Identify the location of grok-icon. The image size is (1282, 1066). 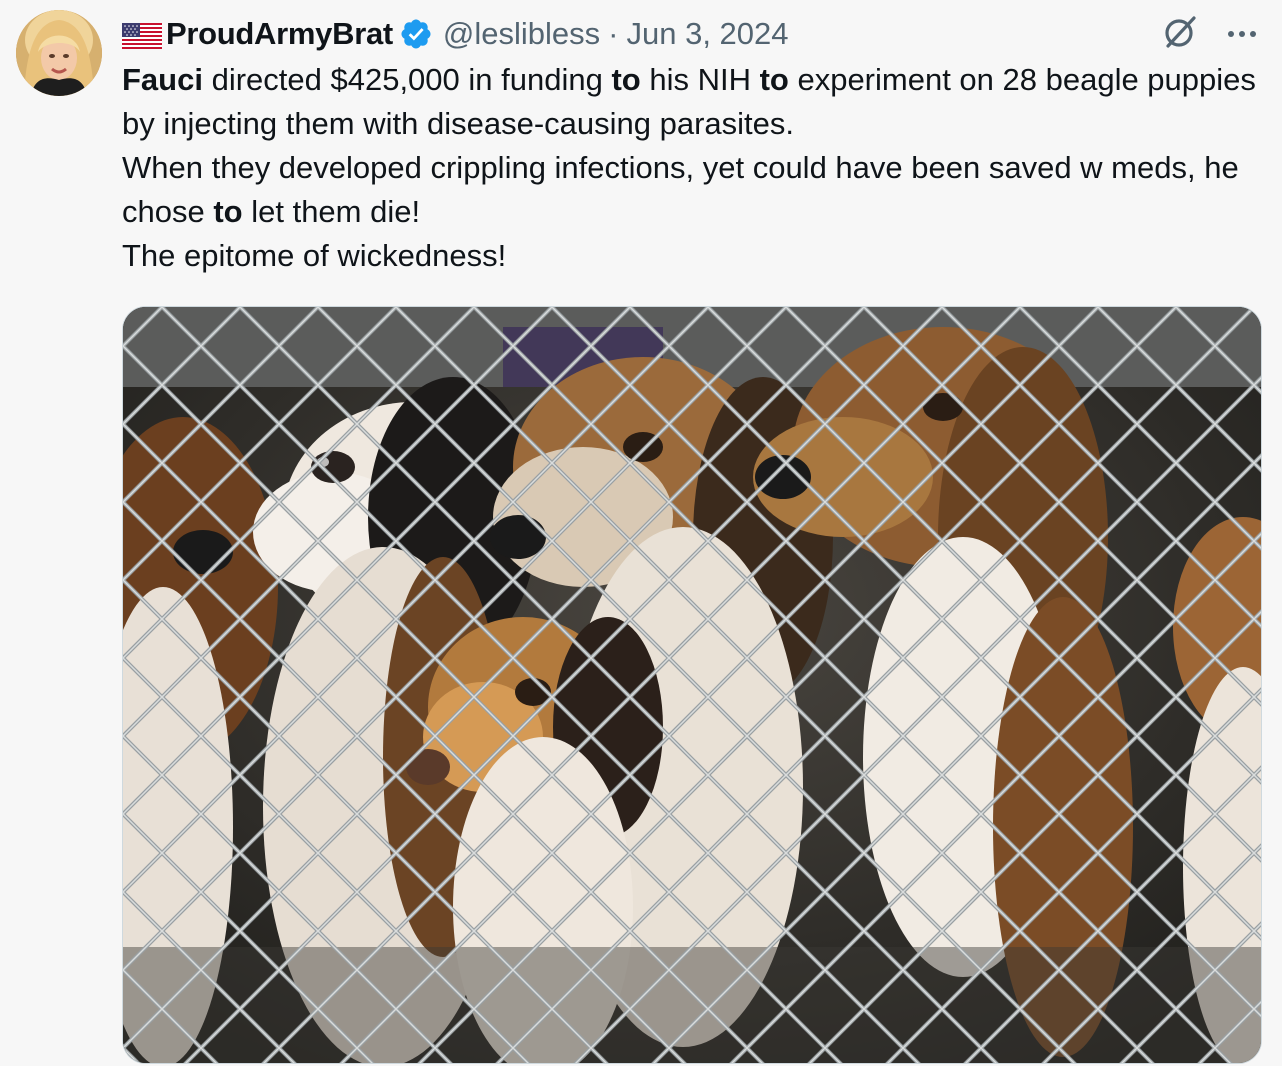
(1180, 32).